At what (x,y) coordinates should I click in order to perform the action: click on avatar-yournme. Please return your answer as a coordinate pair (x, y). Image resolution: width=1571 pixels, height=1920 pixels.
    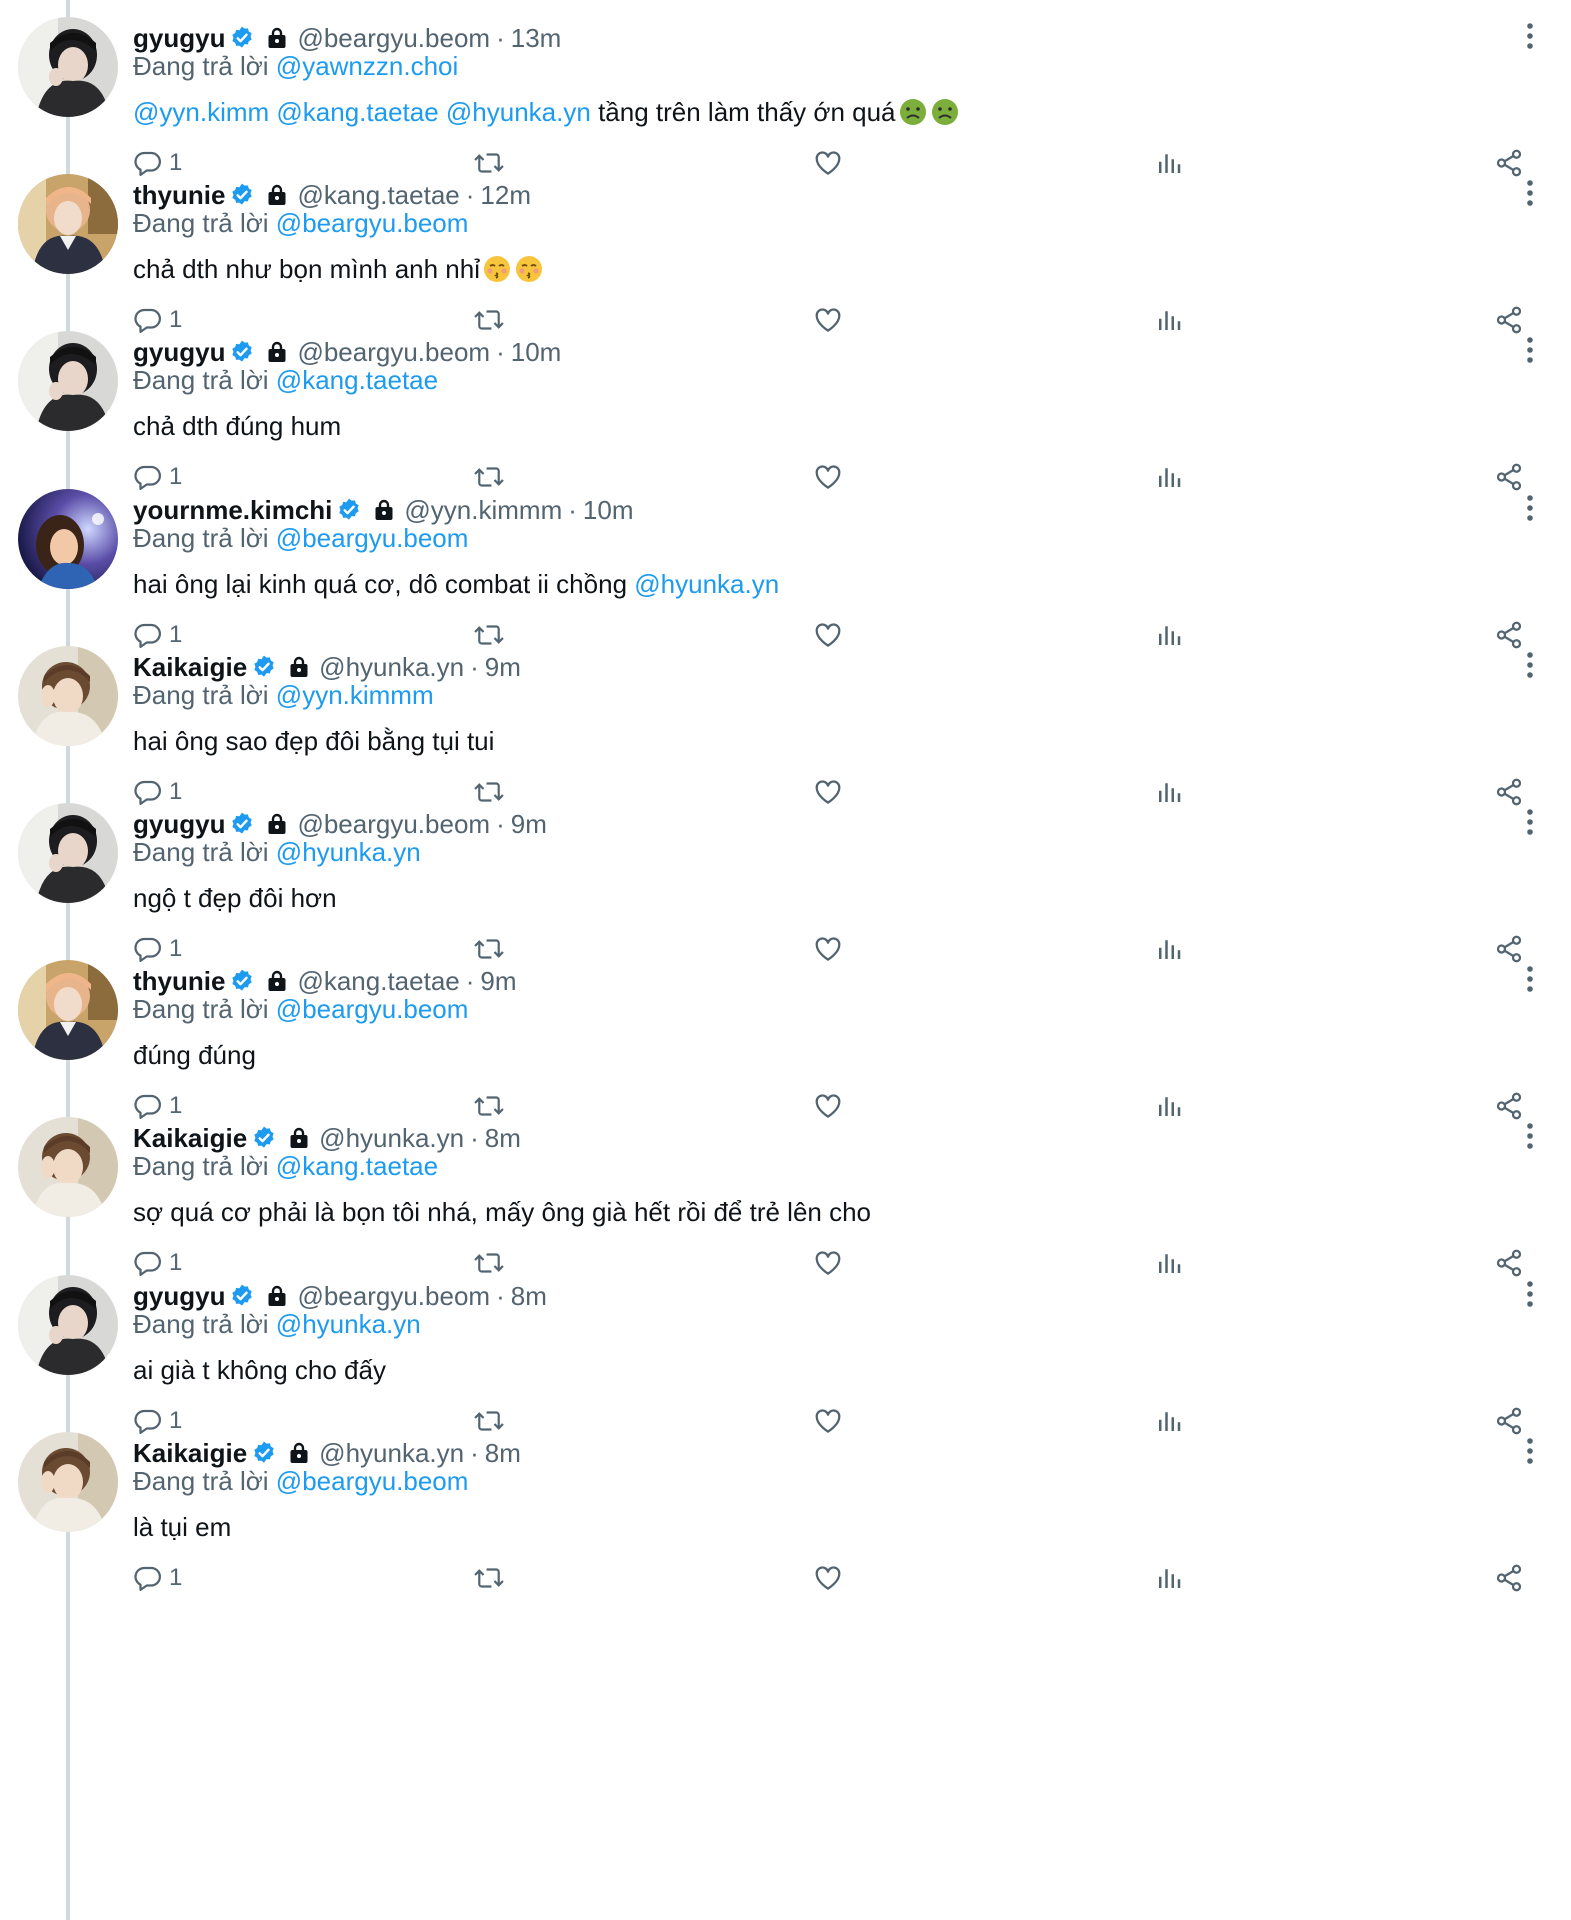
    Looking at the image, I should click on (68, 539).